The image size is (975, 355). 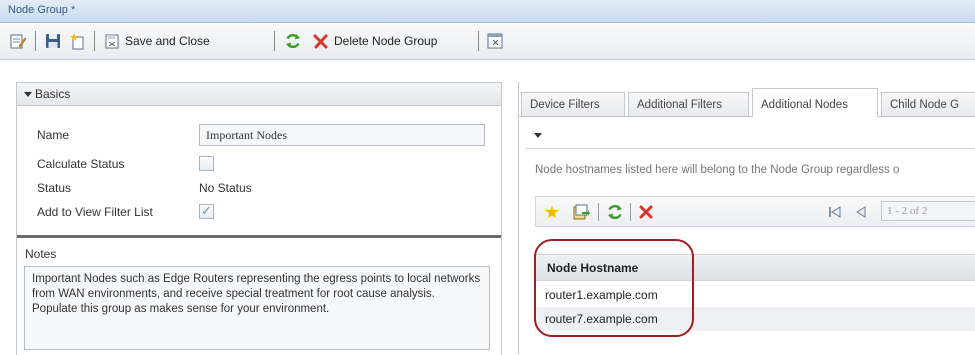 I want to click on node-hostname-cell: router7.example.com, so click(x=601, y=319).